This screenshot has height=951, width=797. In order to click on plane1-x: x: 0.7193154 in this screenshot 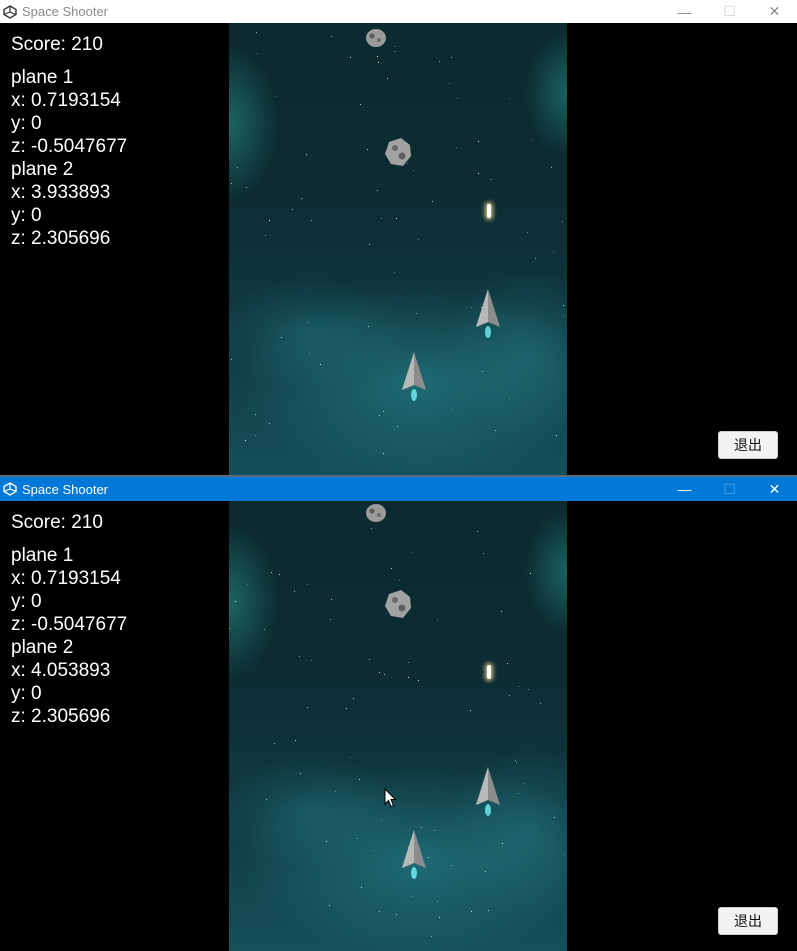, I will do `click(66, 578)`.